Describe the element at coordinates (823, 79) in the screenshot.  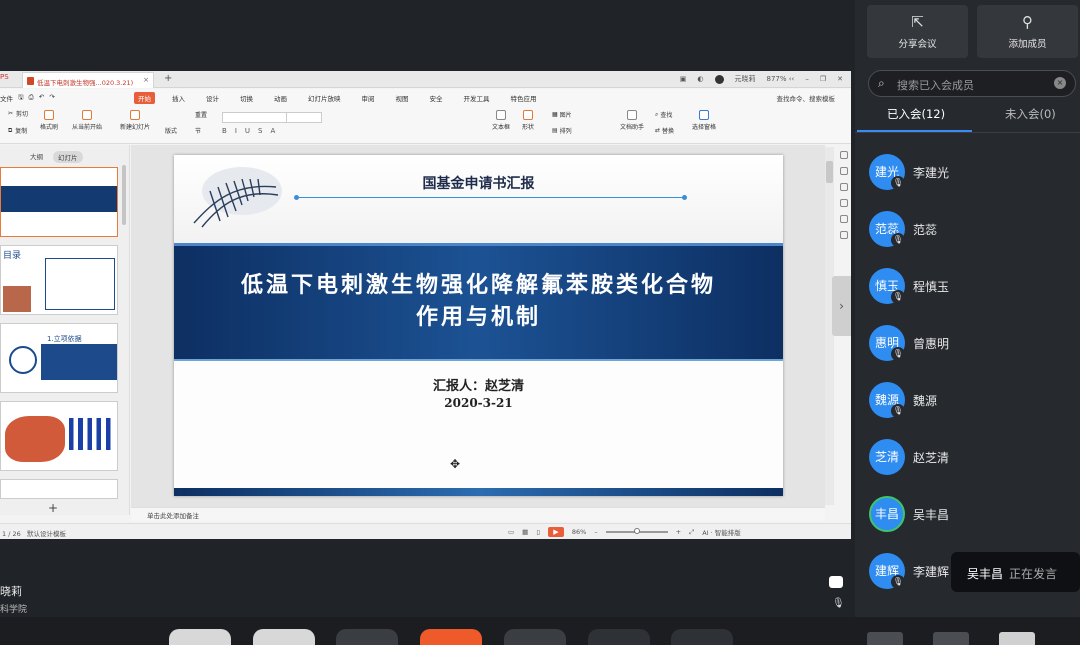
I see `maximize-icon: ❐` at that location.